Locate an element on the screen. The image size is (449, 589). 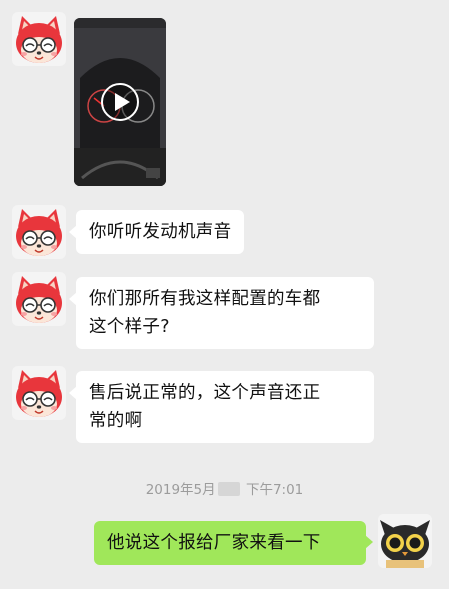
redacted-day is located at coordinates (228, 489).